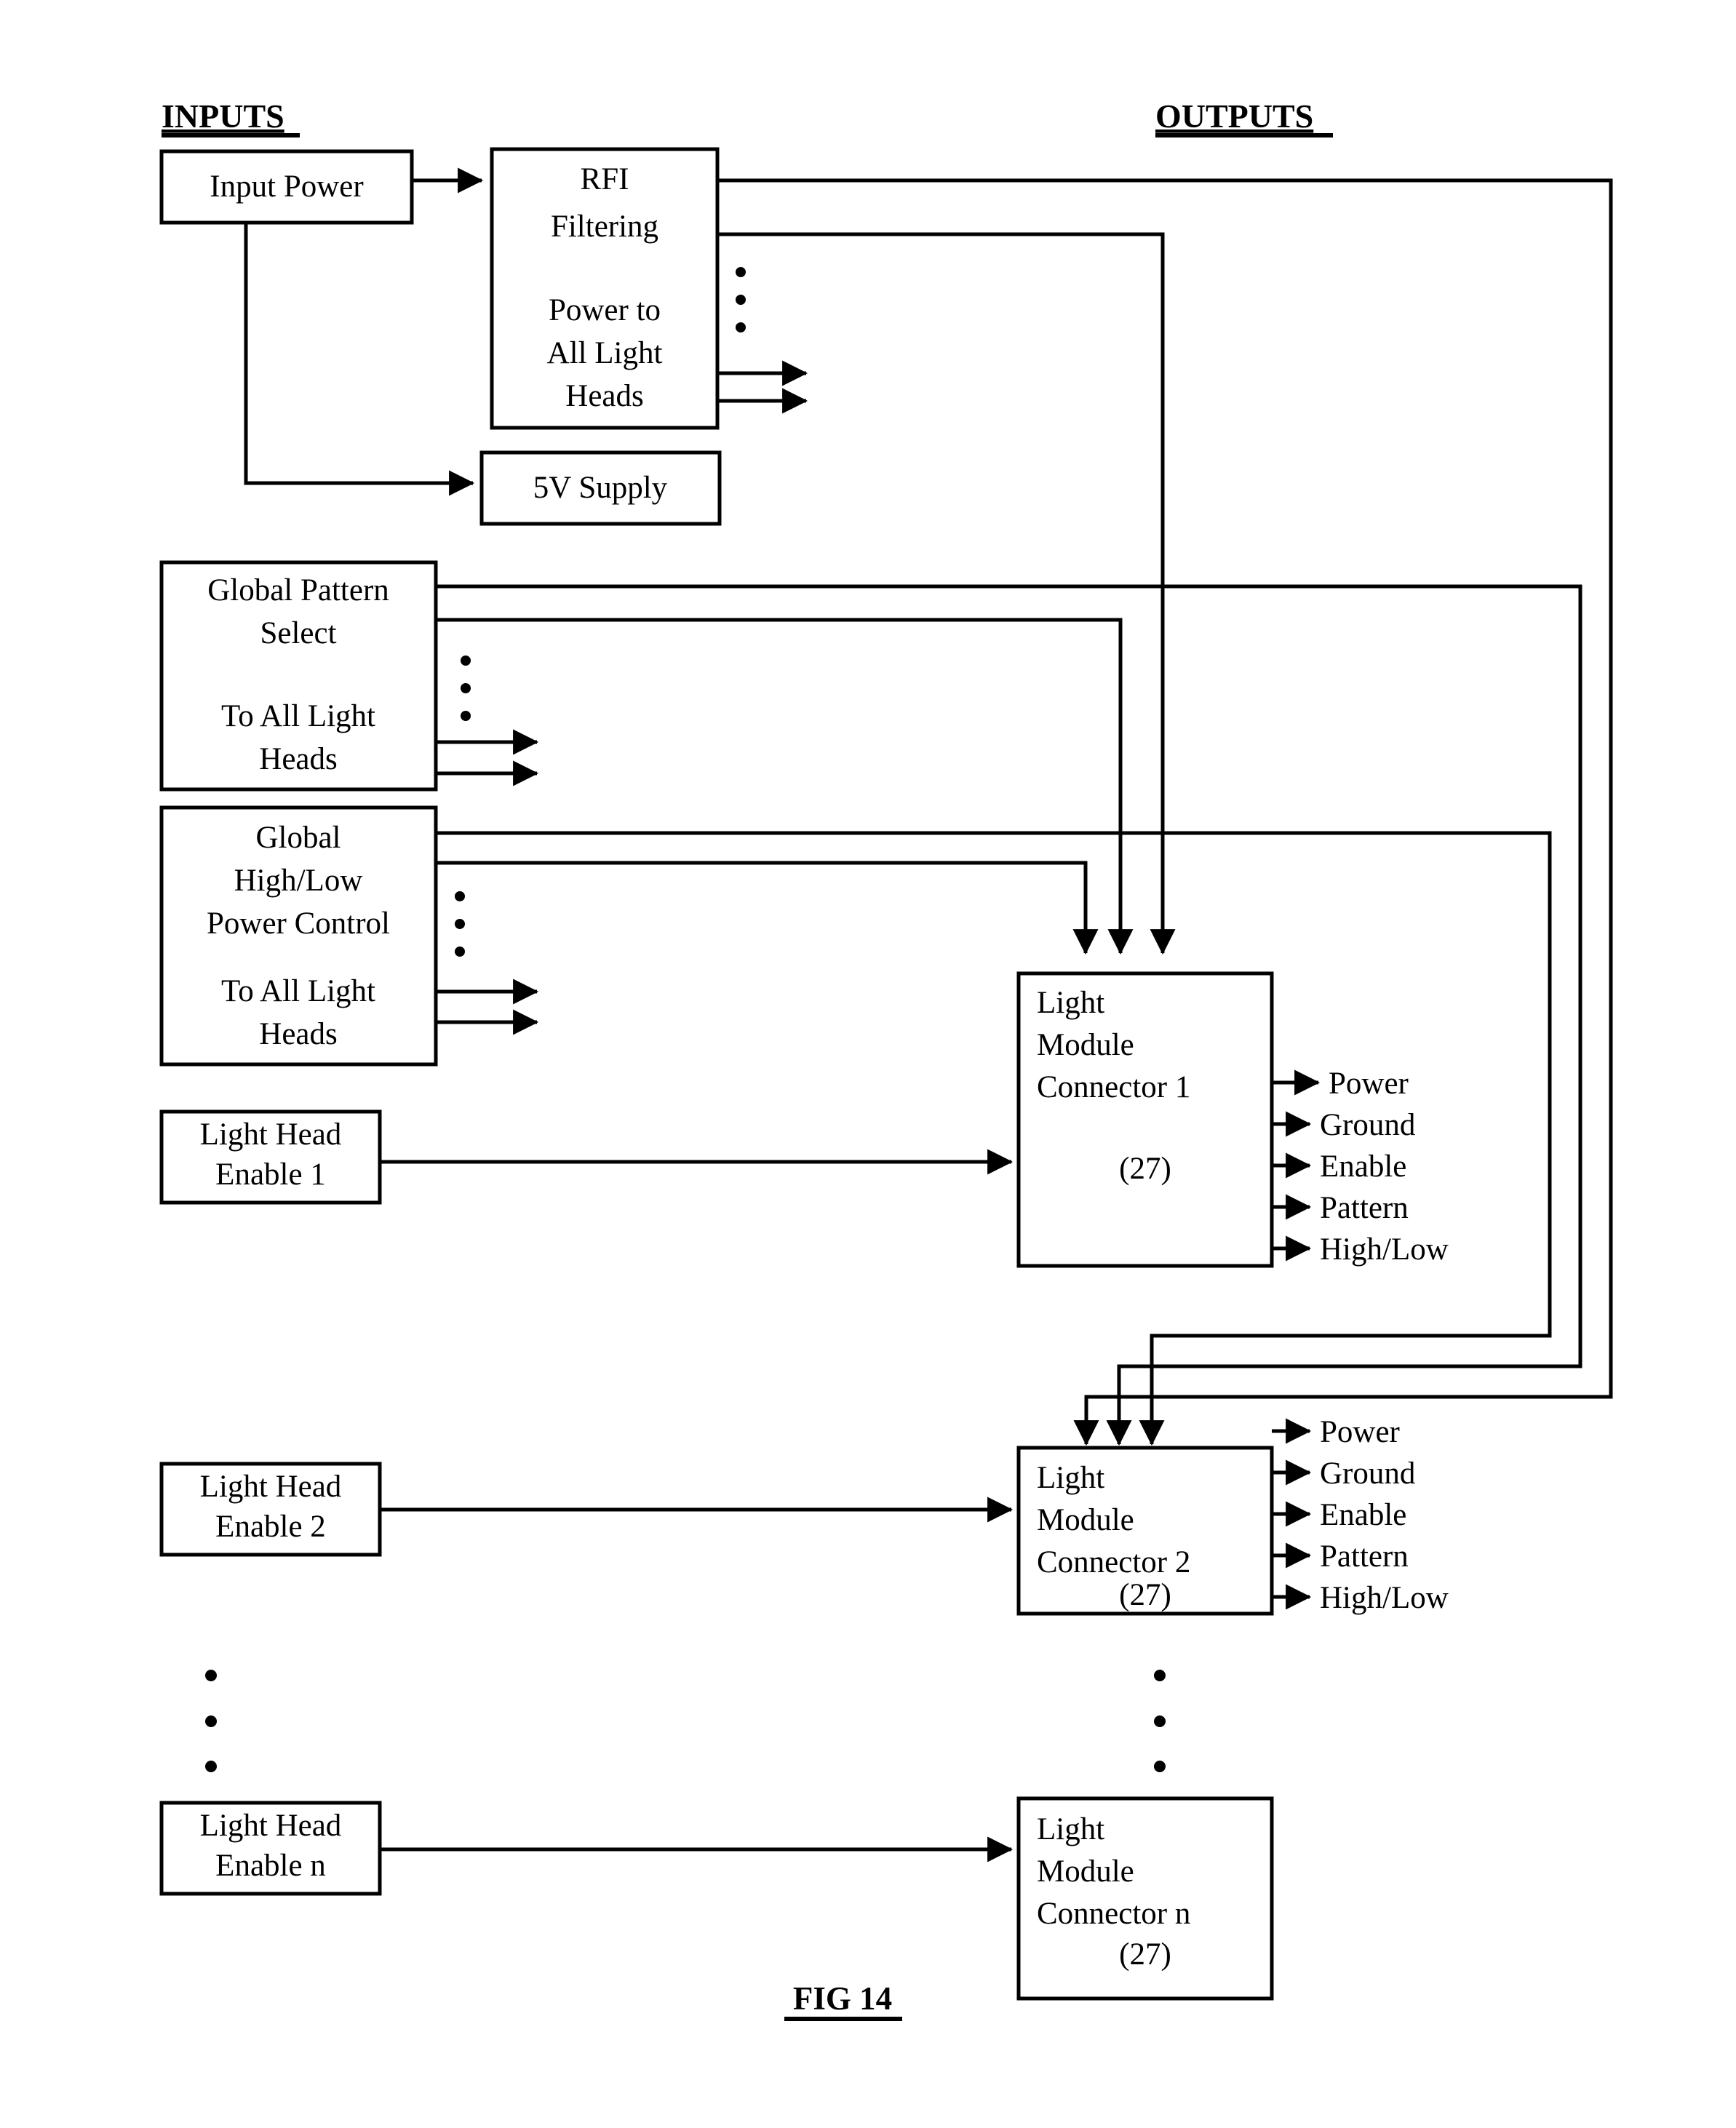 The image size is (1736, 2128). I want to click on connector-2-output-label-2: Ground, so click(1368, 1473).